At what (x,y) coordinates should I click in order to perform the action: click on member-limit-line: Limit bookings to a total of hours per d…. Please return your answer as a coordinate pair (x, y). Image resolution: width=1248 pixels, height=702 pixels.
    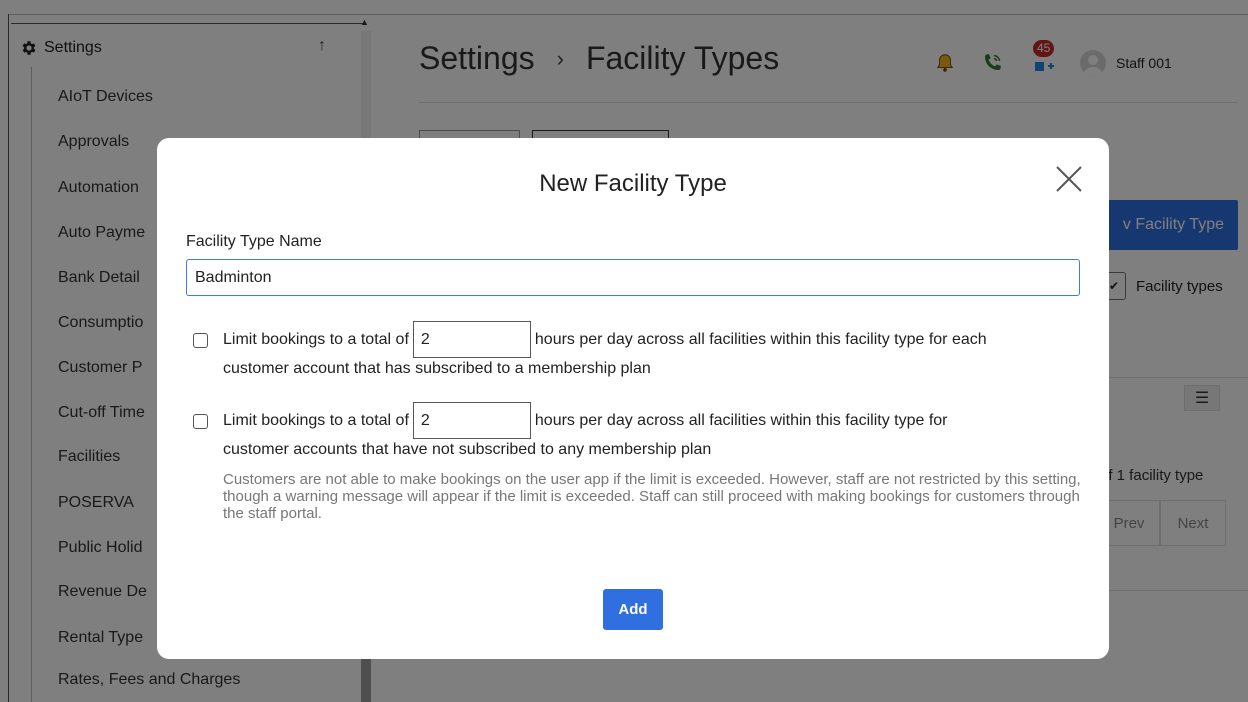
    Looking at the image, I should click on (605, 339).